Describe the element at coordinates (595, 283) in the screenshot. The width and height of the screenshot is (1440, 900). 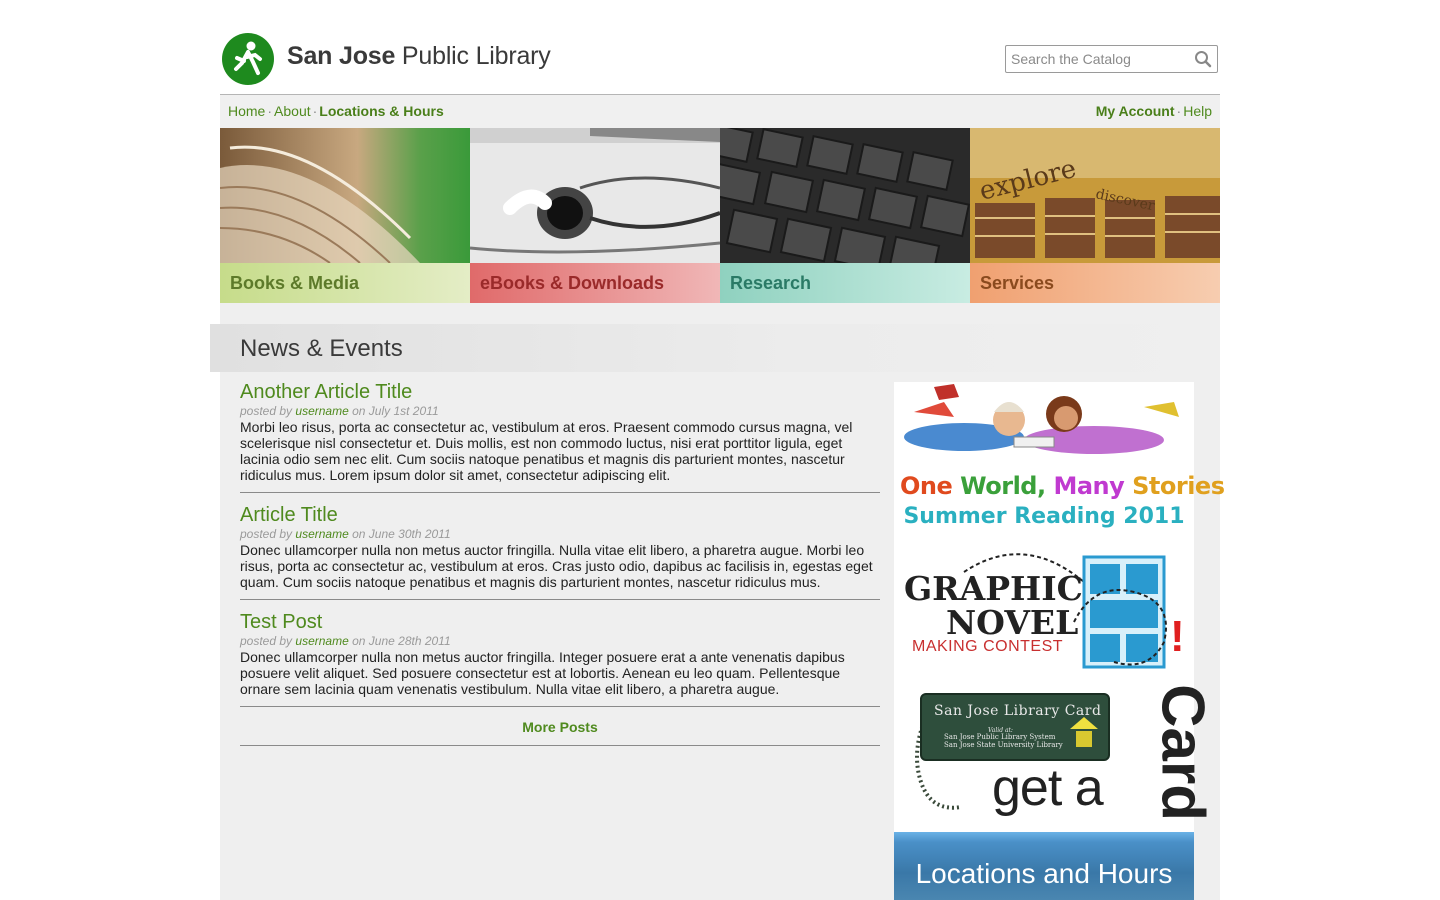
I see `tile-label-ebooks-downloads: eBooks & Downloads` at that location.